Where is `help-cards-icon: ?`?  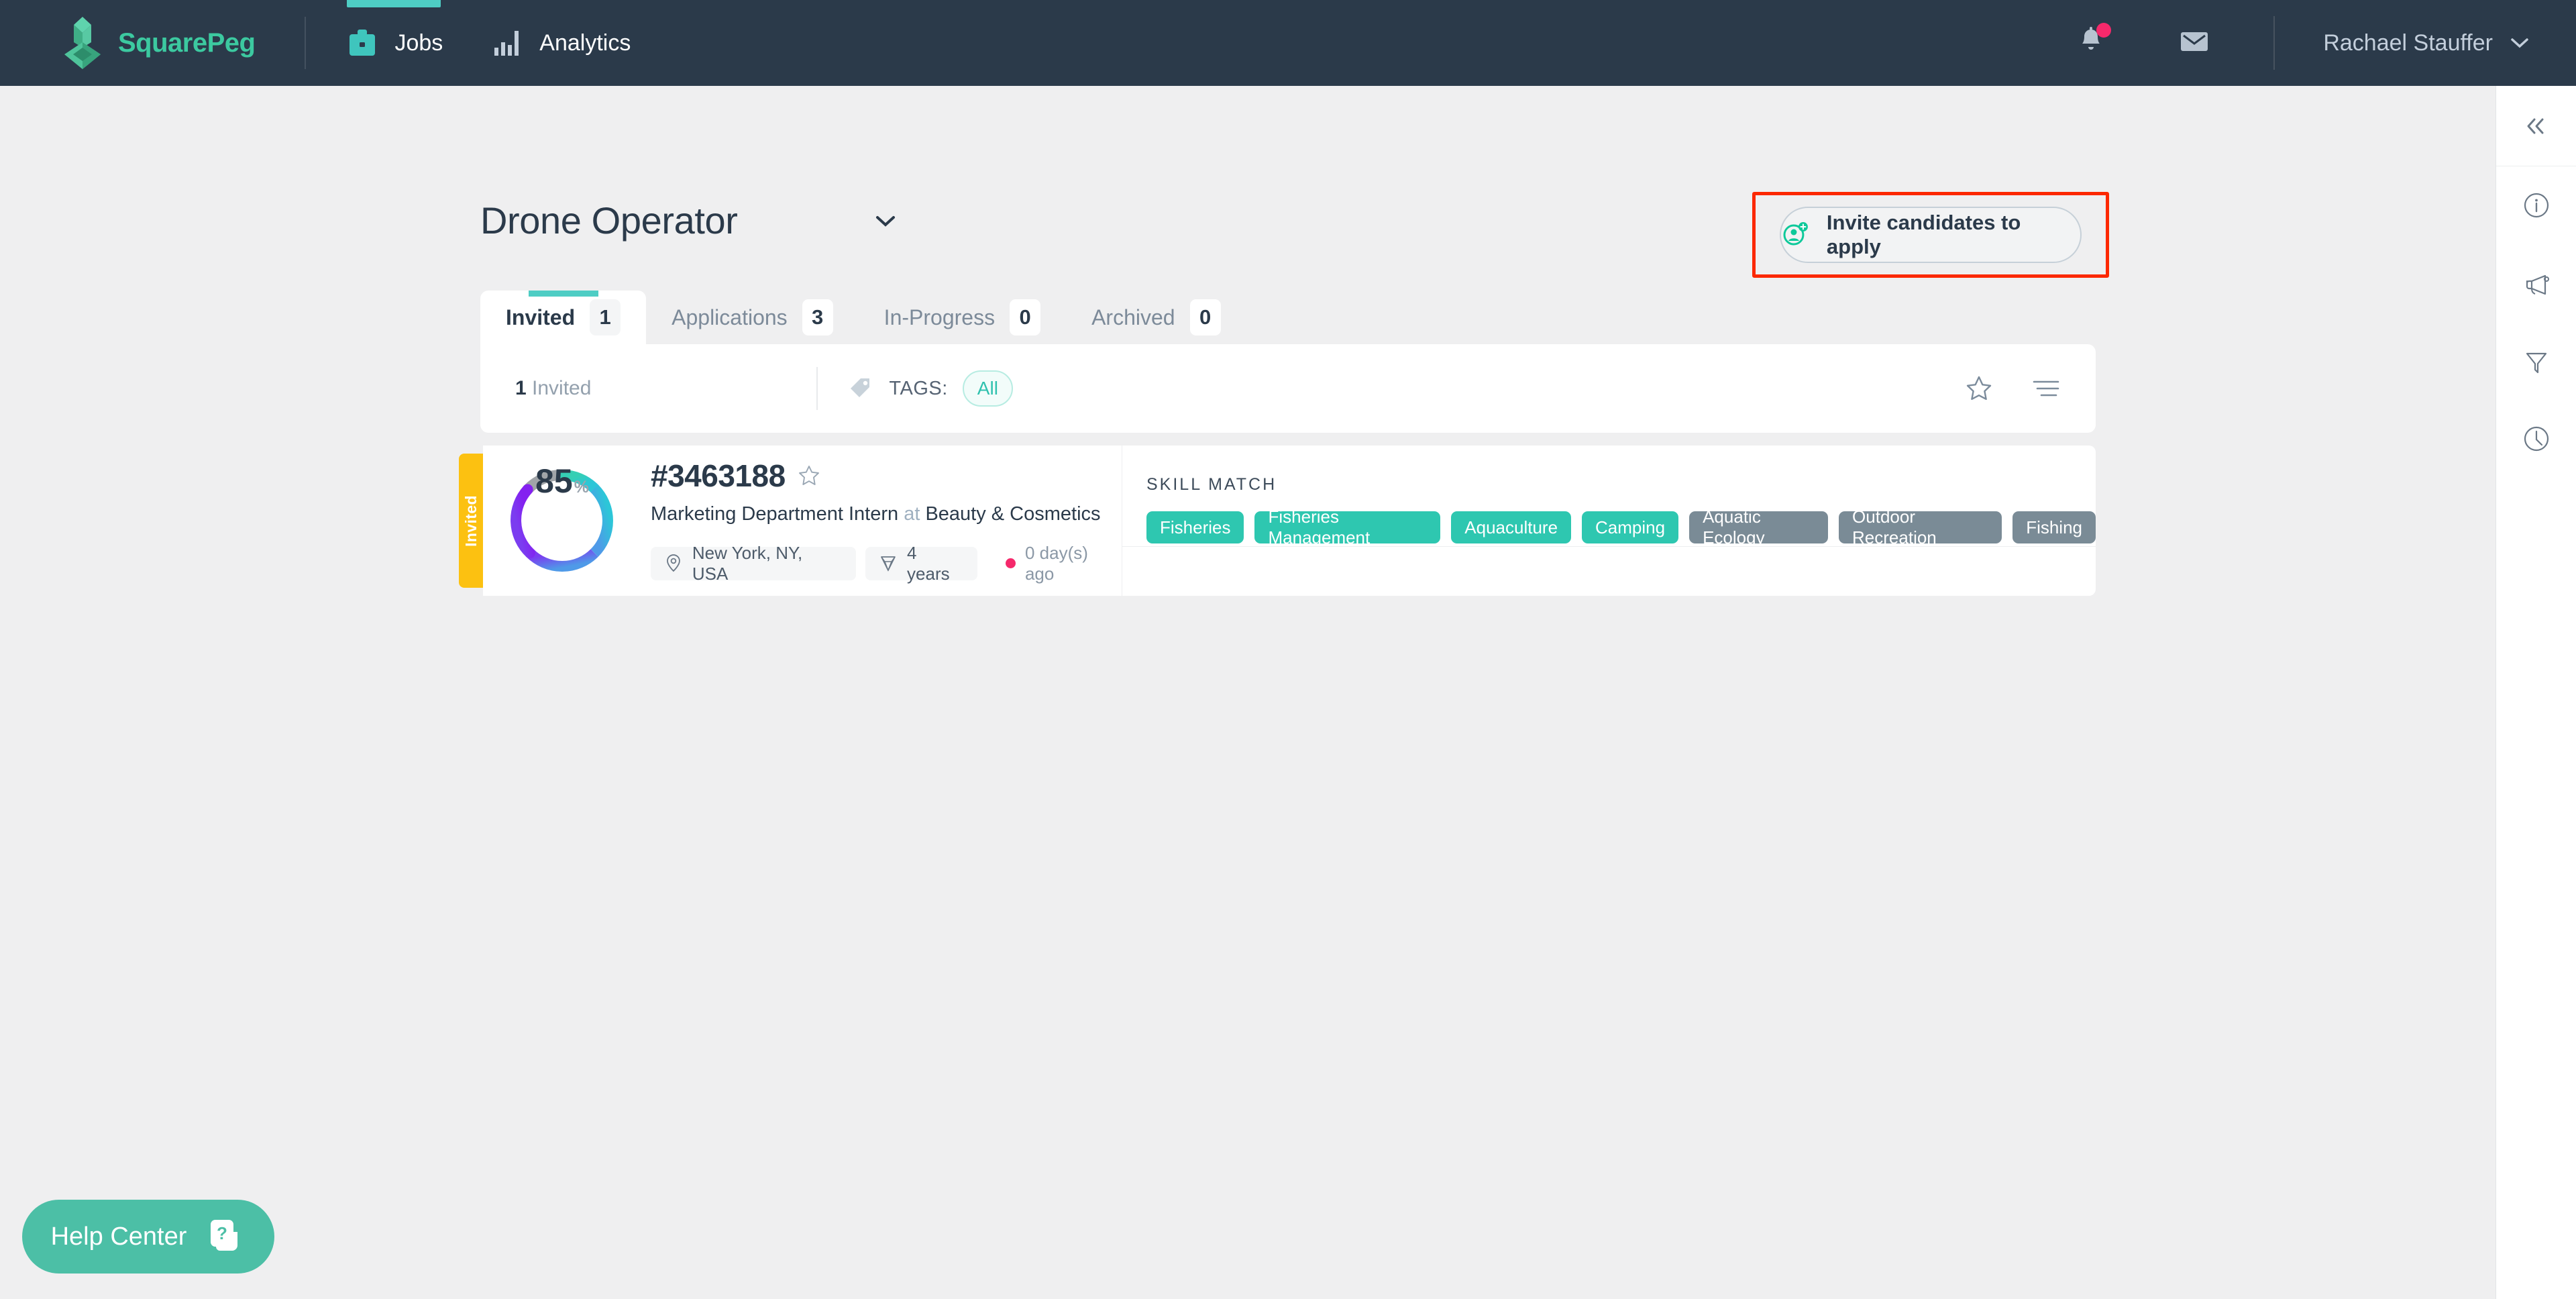
help-cards-icon: ? is located at coordinates (224, 1235).